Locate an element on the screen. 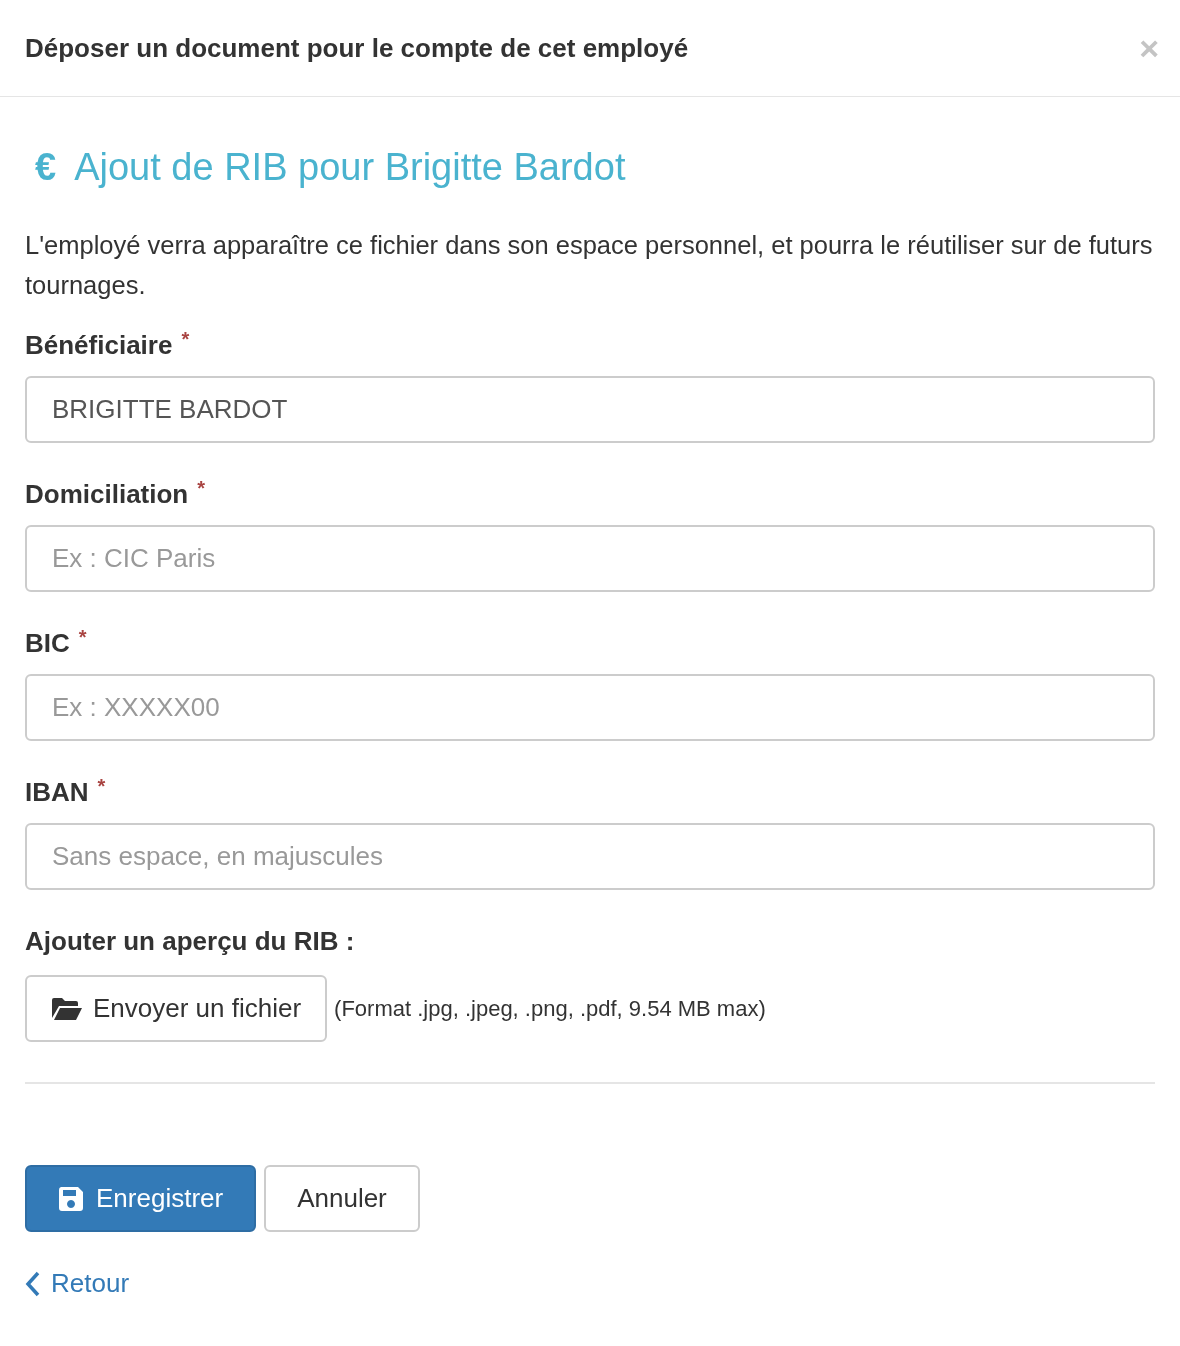  upload-button: Envoyer un fichier is located at coordinates (176, 1008).